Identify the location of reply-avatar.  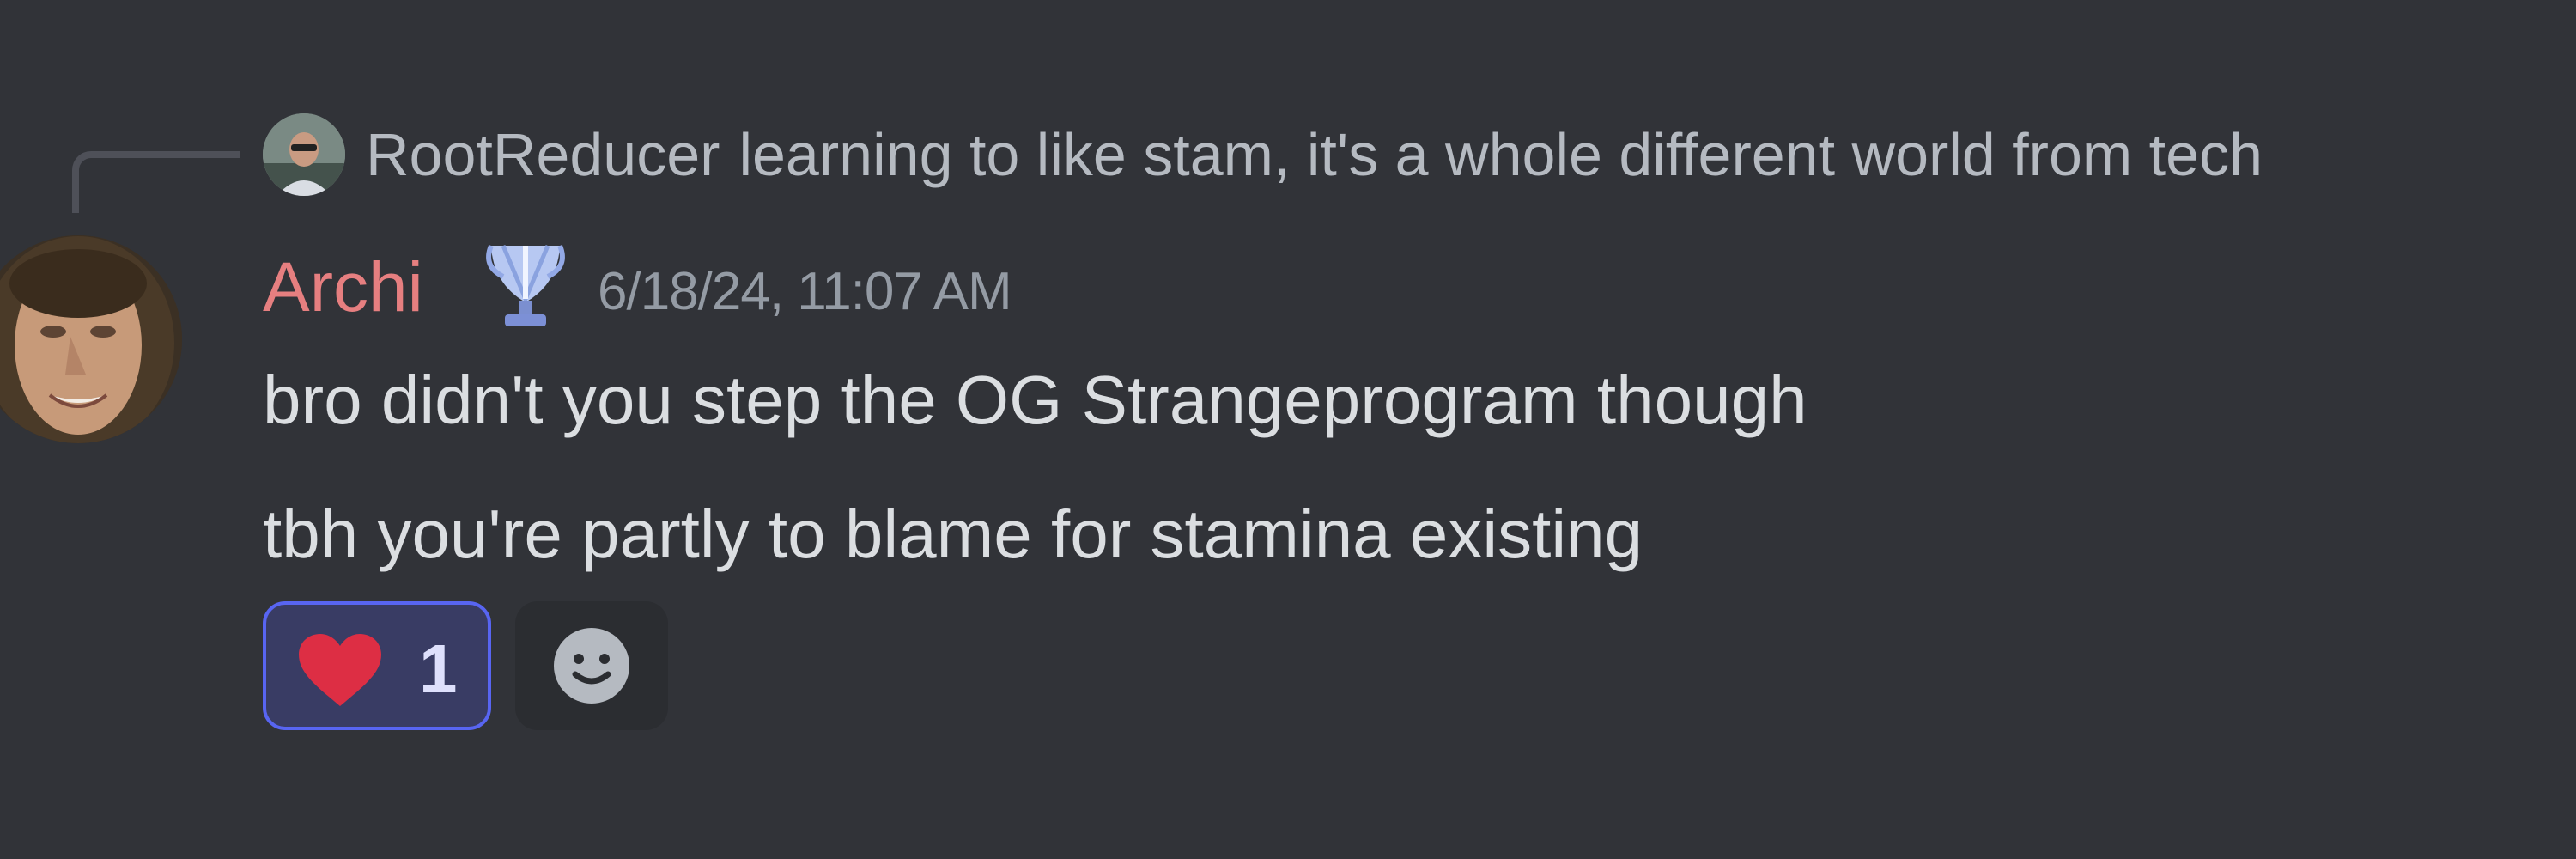
(304, 154).